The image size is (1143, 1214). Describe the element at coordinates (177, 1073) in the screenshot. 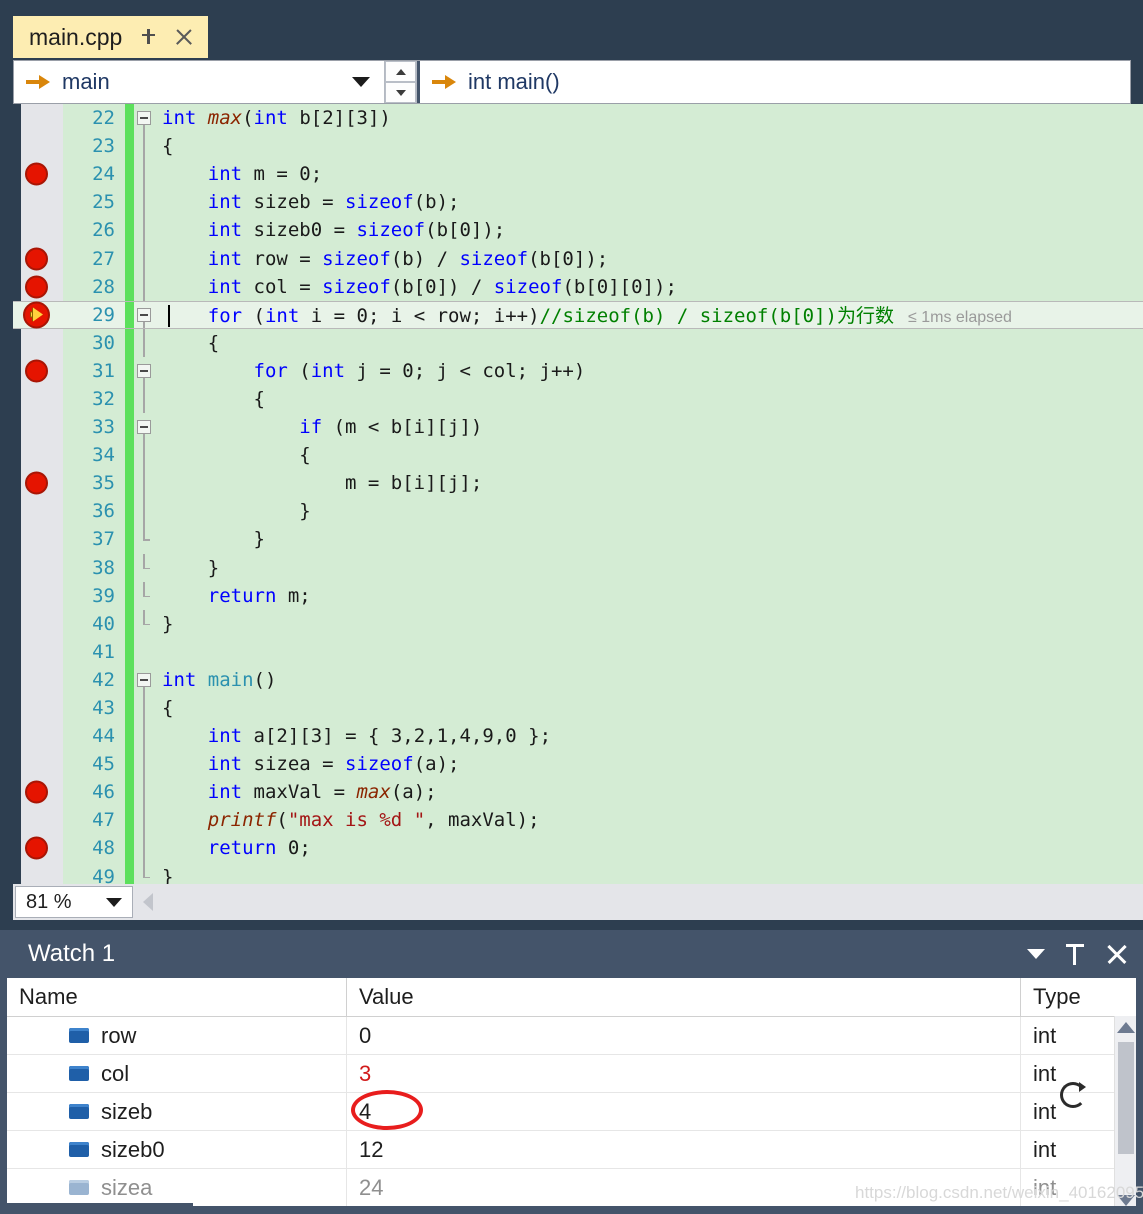

I see `watch-name-cell: col` at that location.